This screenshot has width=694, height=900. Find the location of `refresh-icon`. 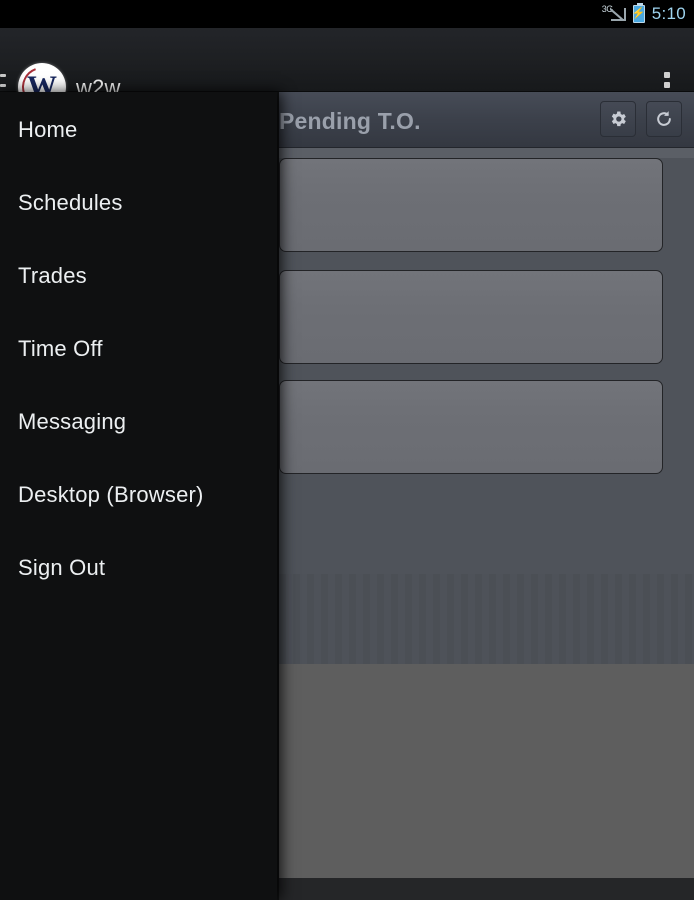

refresh-icon is located at coordinates (664, 119).